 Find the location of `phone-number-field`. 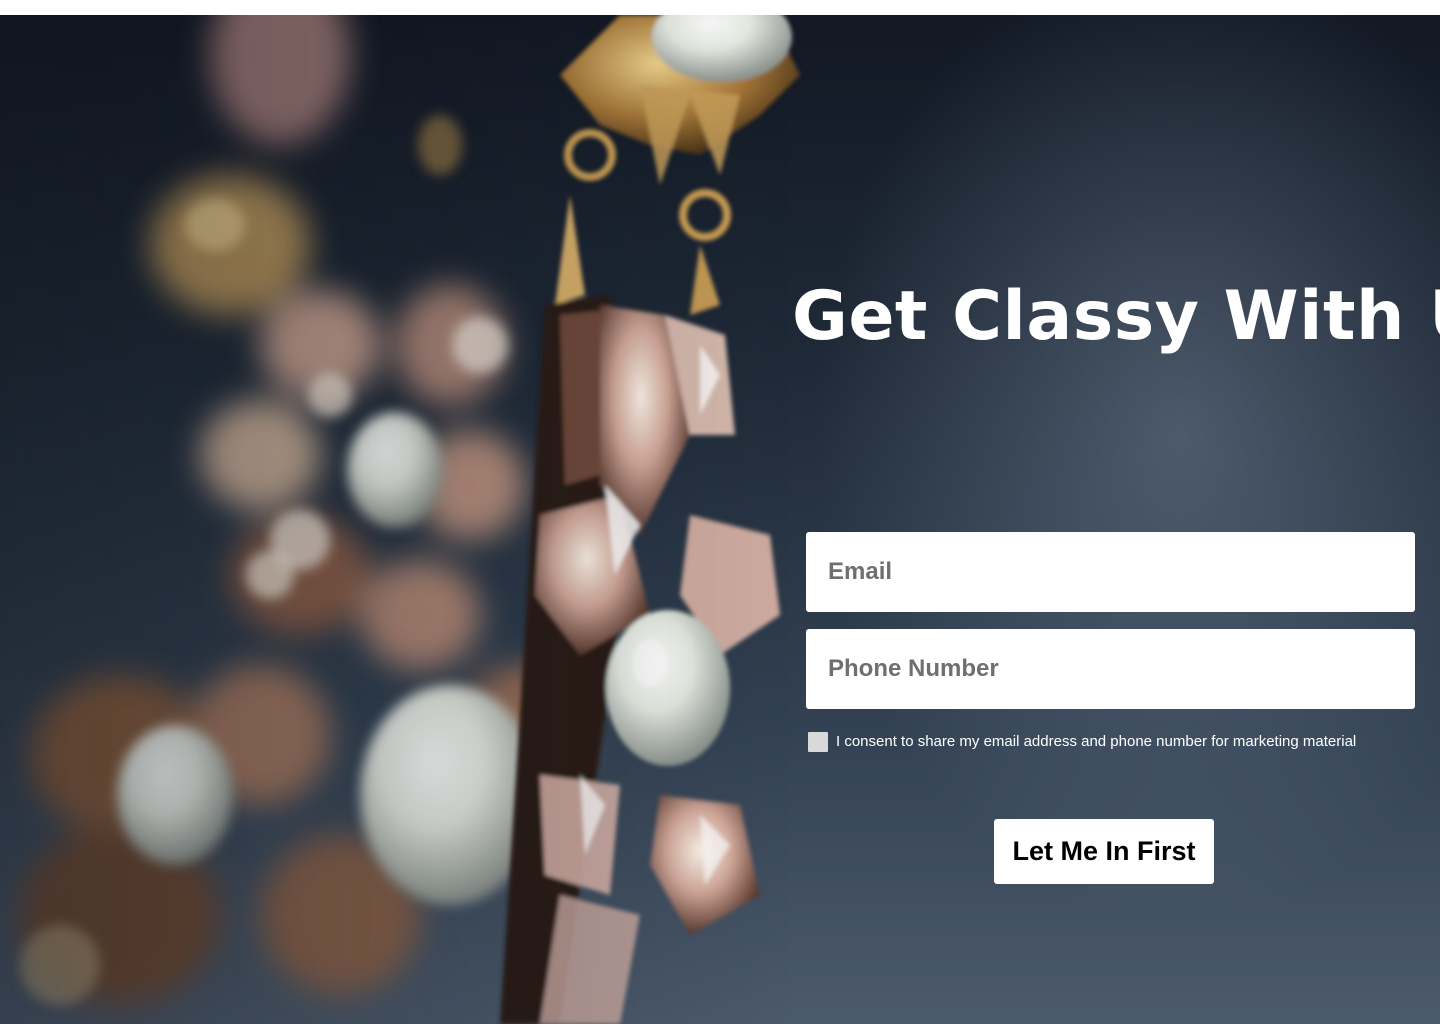

phone-number-field is located at coordinates (1110, 669).